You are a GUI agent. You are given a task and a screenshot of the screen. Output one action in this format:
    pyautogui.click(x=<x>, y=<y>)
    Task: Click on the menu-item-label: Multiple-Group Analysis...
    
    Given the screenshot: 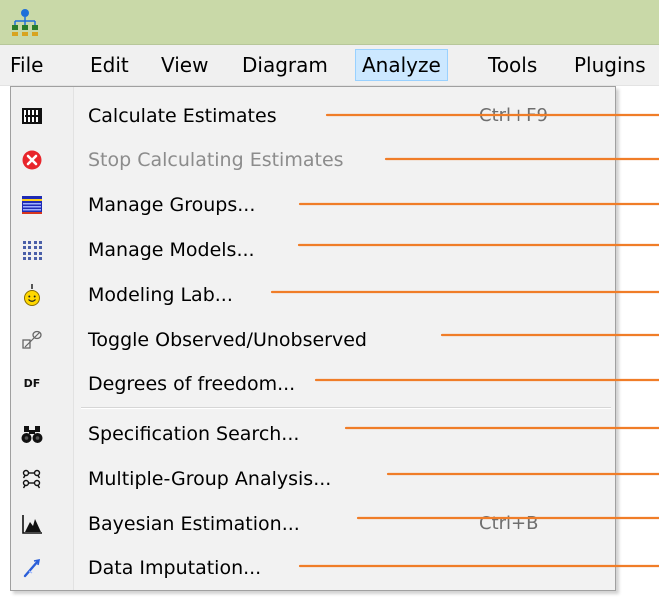 What is the action you would take?
    pyautogui.click(x=210, y=479)
    